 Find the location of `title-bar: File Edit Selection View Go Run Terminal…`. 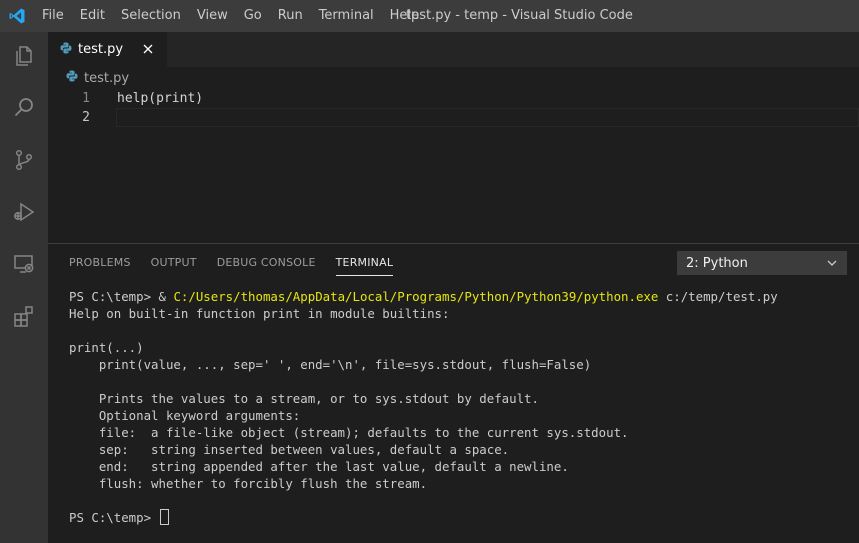

title-bar: File Edit Selection View Go Run Terminal… is located at coordinates (429, 16).